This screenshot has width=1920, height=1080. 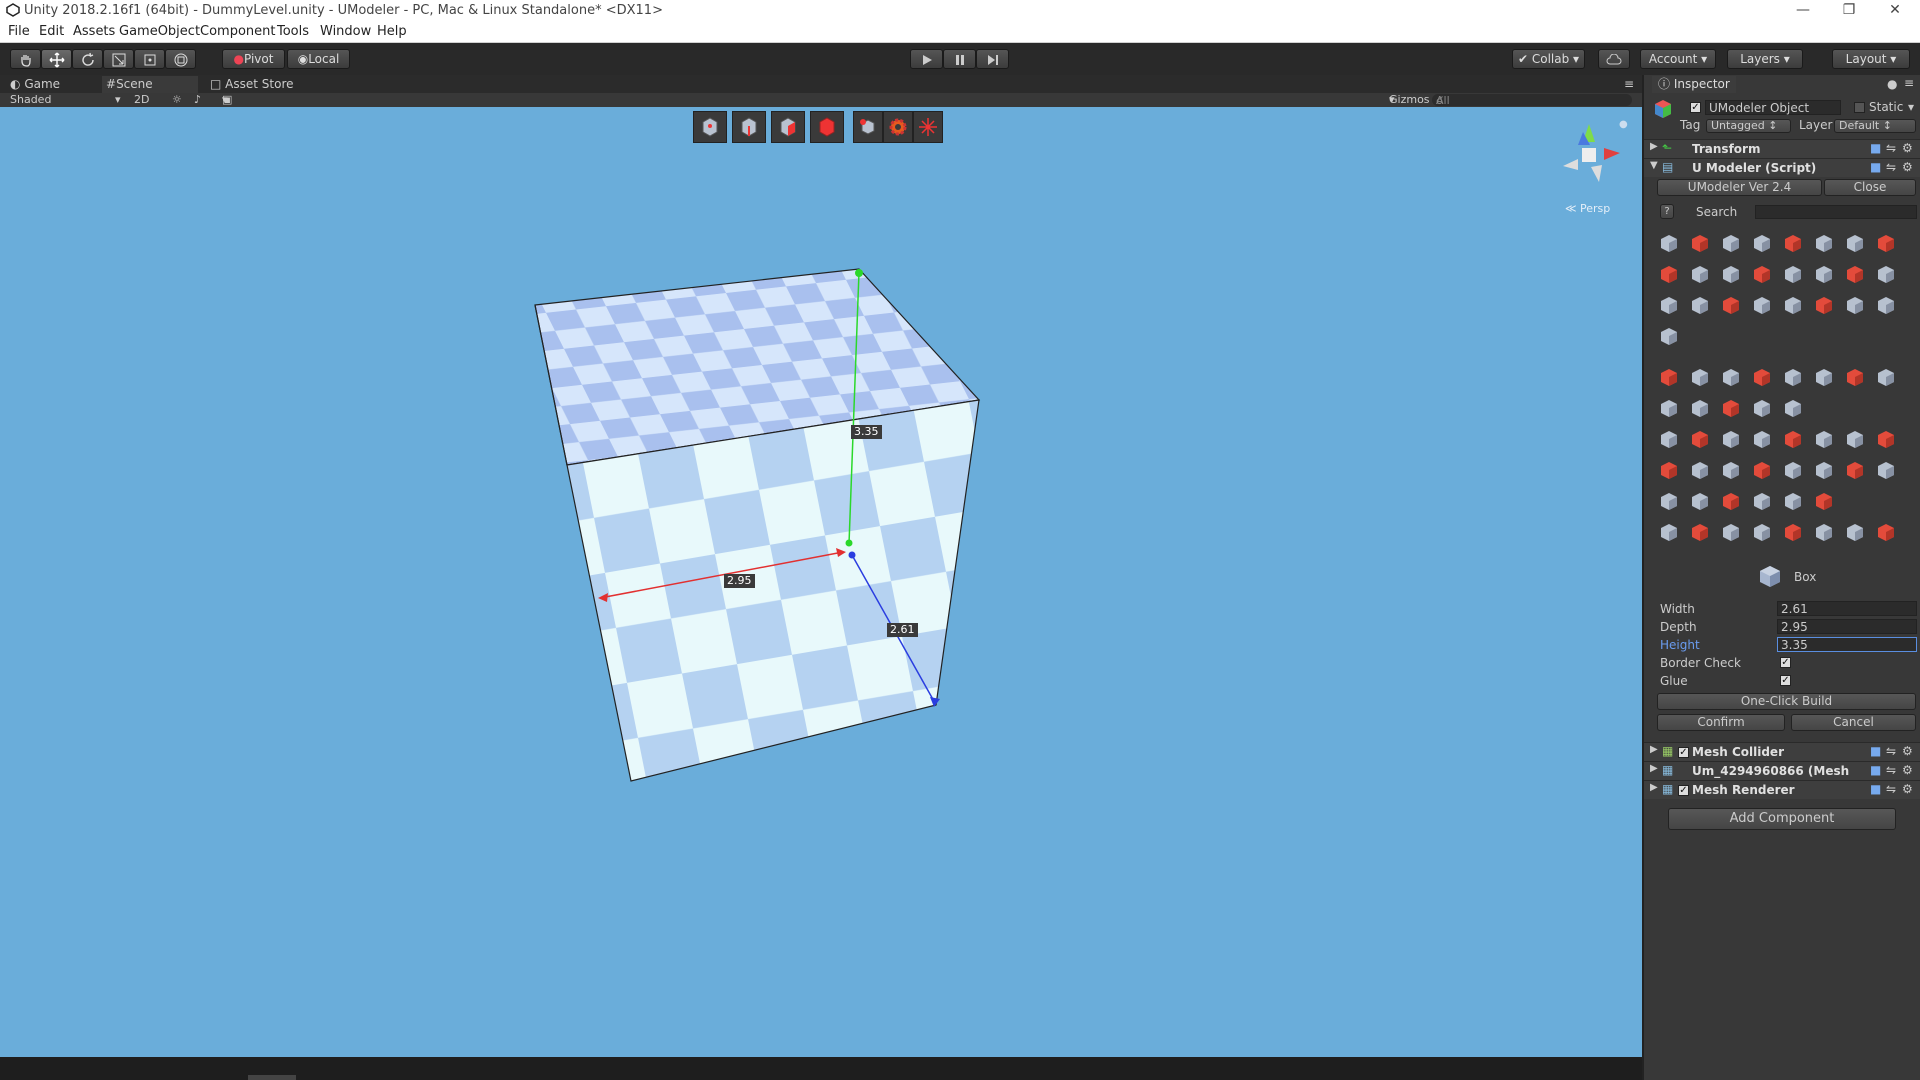 I want to click on rect-tool-button, so click(x=149, y=59).